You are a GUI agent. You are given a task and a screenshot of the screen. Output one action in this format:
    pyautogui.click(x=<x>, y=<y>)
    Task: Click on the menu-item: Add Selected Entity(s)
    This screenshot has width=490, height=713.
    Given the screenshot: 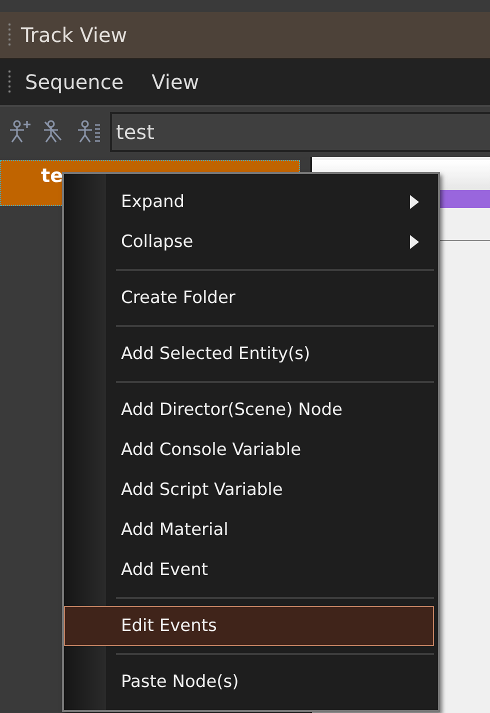 What is the action you would take?
    pyautogui.click(x=249, y=354)
    